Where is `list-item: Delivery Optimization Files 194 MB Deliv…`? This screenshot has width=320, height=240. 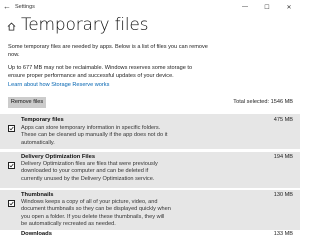 list-item: Delivery Optimization Files 194 MB Deliv… is located at coordinates (150, 170).